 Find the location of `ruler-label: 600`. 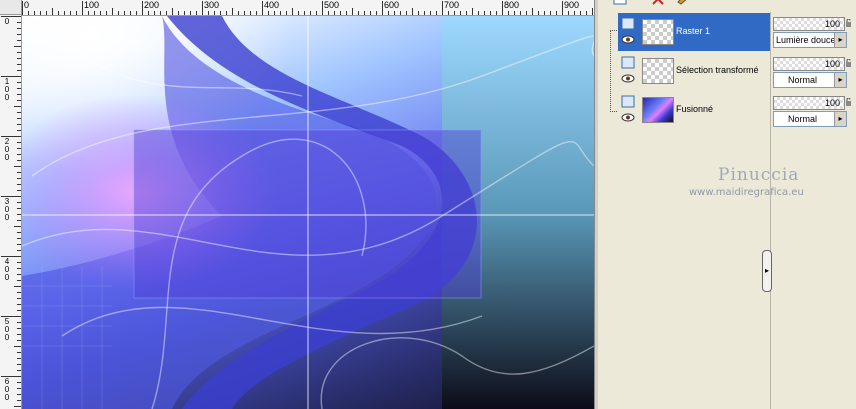

ruler-label: 600 is located at coordinates (392, 5).